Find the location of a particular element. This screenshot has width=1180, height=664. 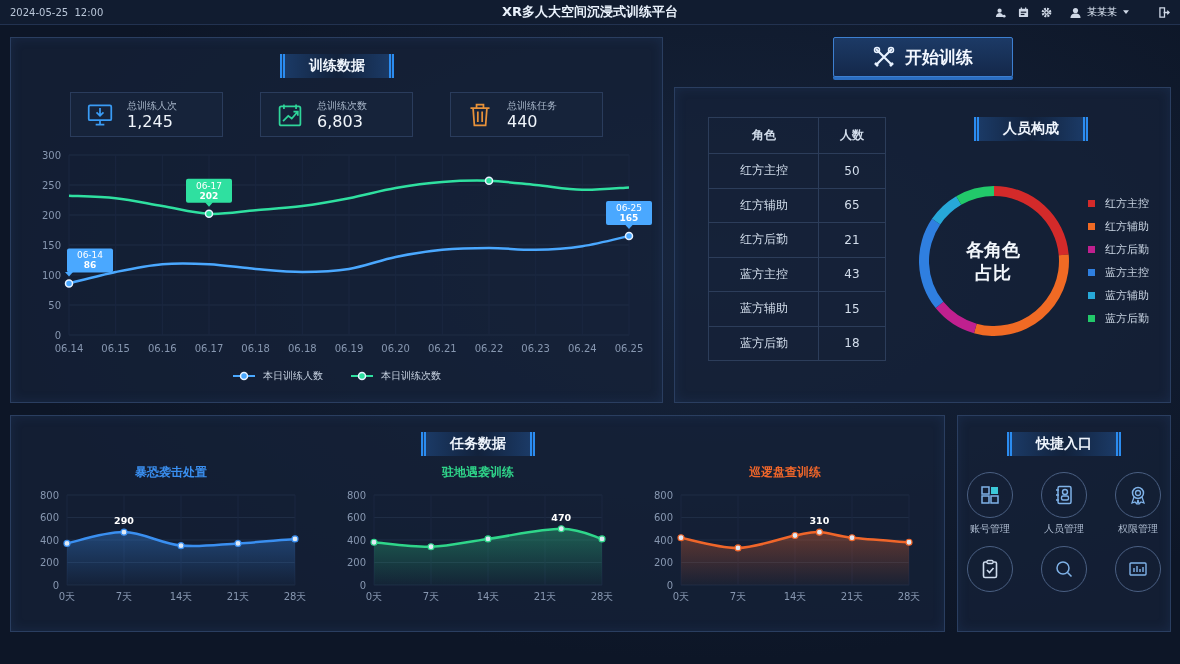

legend-label: 蓝方后勤 is located at coordinates (1126, 318).